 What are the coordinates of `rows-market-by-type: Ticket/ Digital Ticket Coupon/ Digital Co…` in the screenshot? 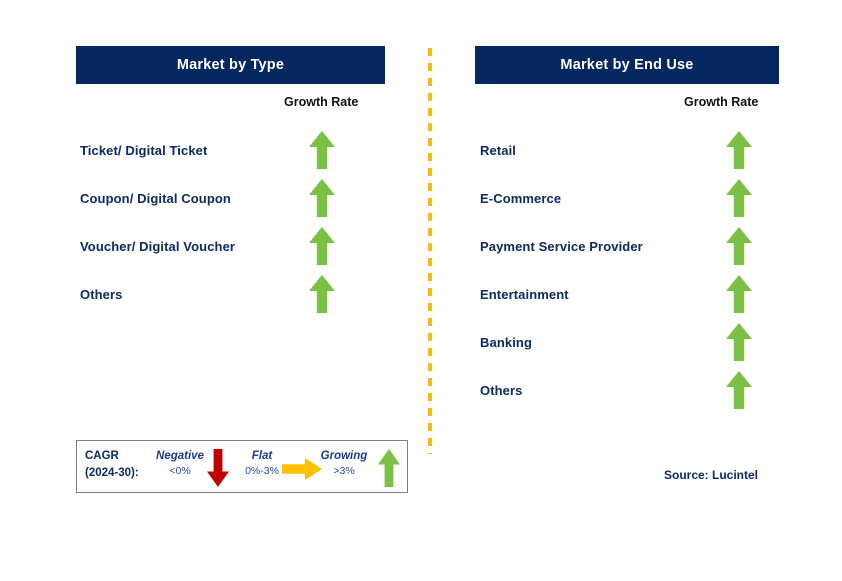 It's located at (230, 222).